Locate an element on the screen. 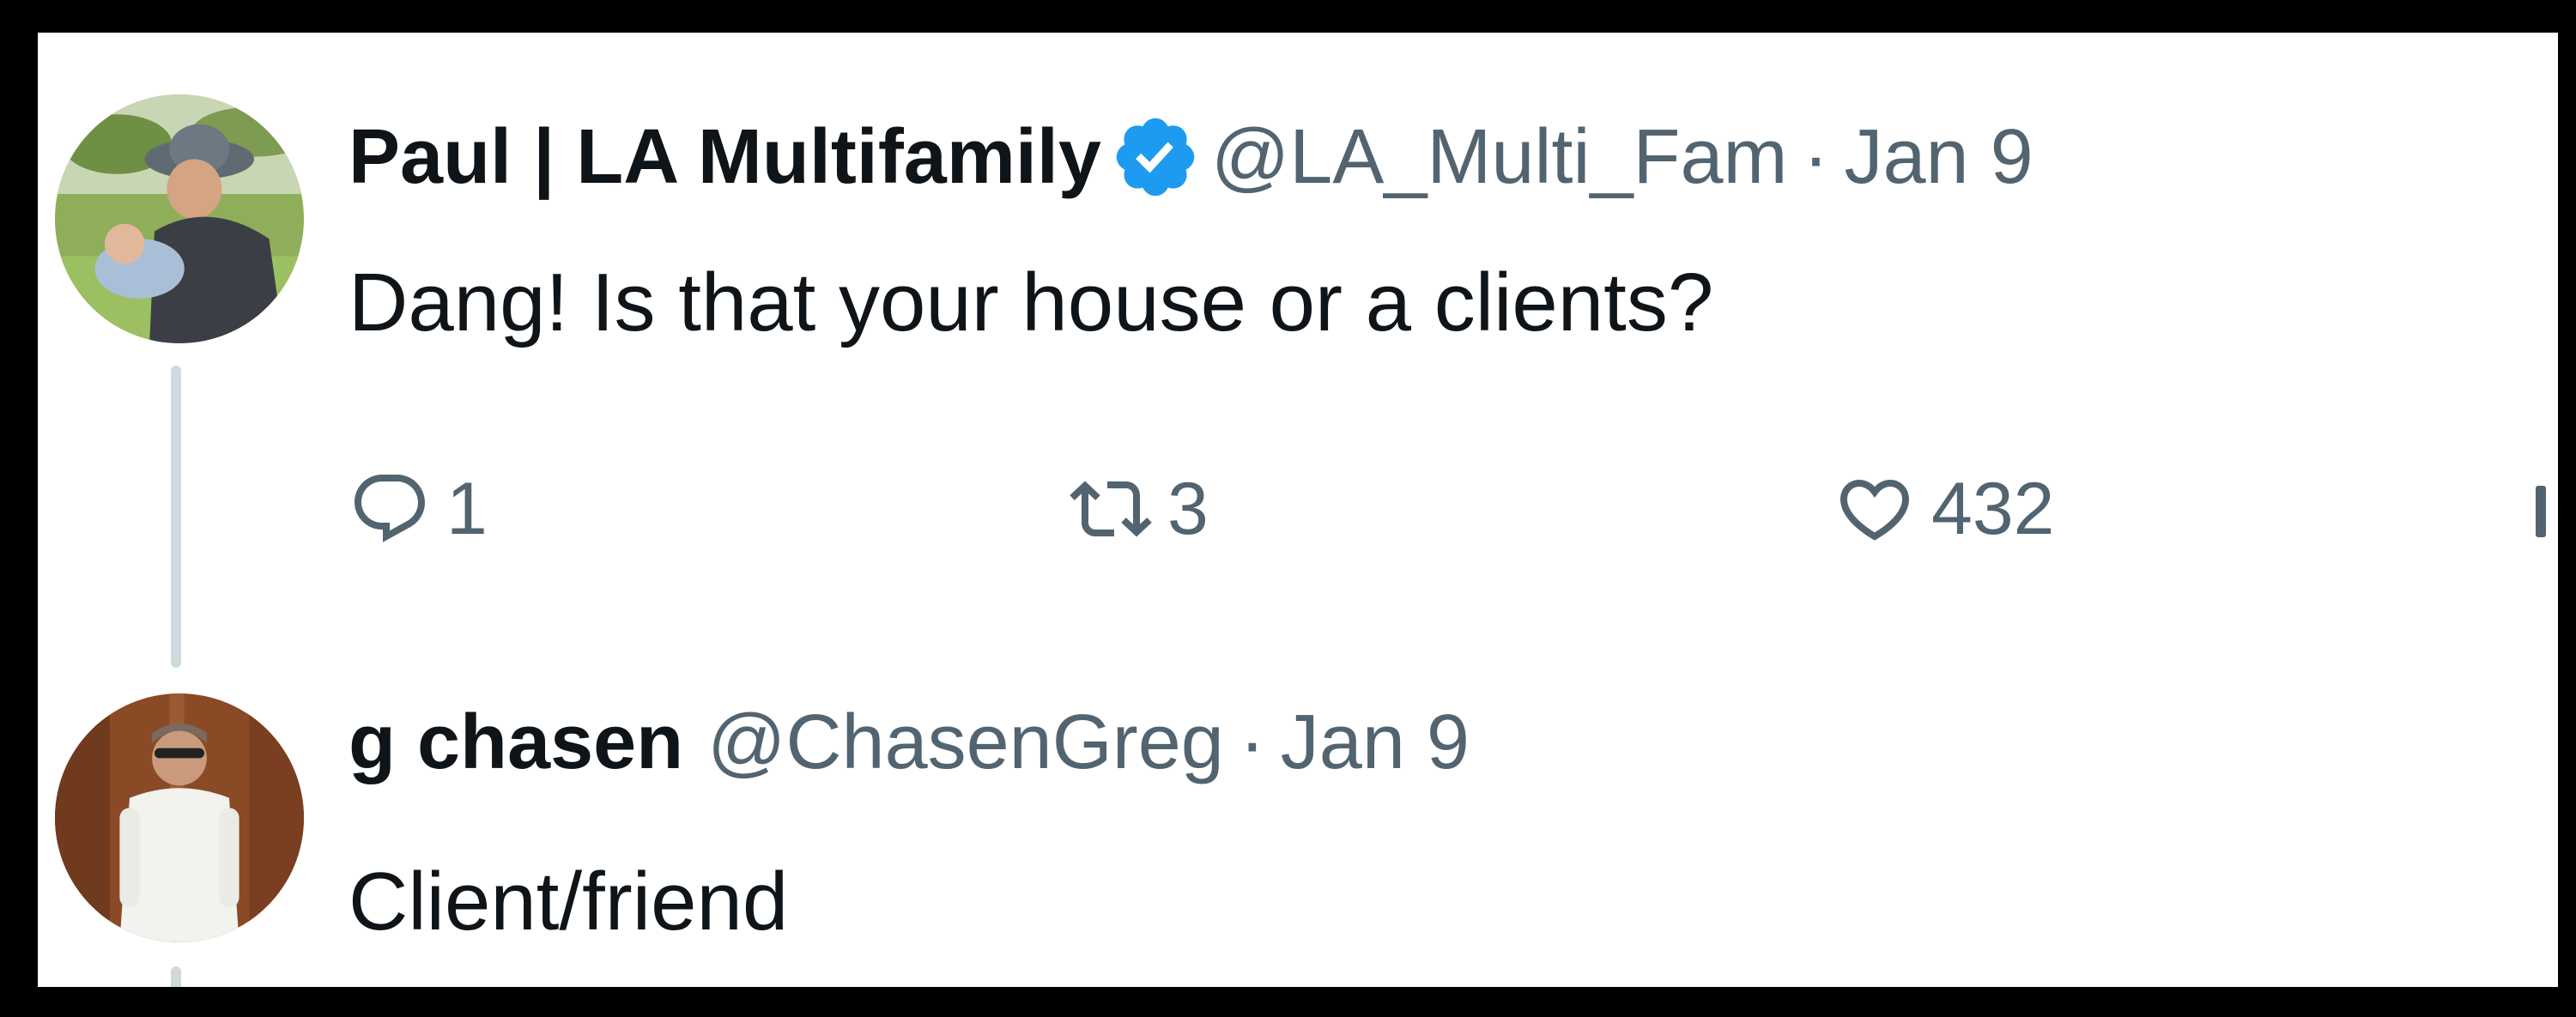 The width and height of the screenshot is (2576, 1017). heart-icon is located at coordinates (1875, 509).